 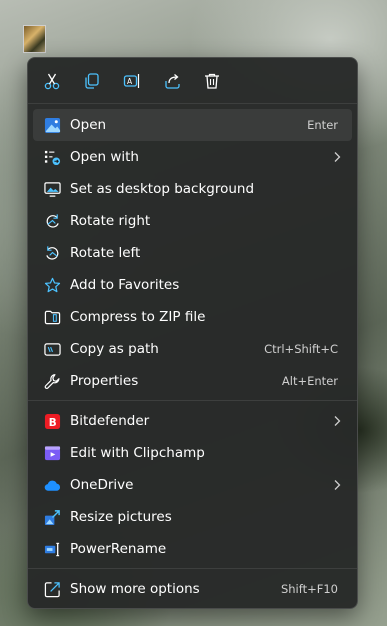 What do you see at coordinates (34, 39) in the screenshot?
I see `selected-image-thumbnail` at bounding box center [34, 39].